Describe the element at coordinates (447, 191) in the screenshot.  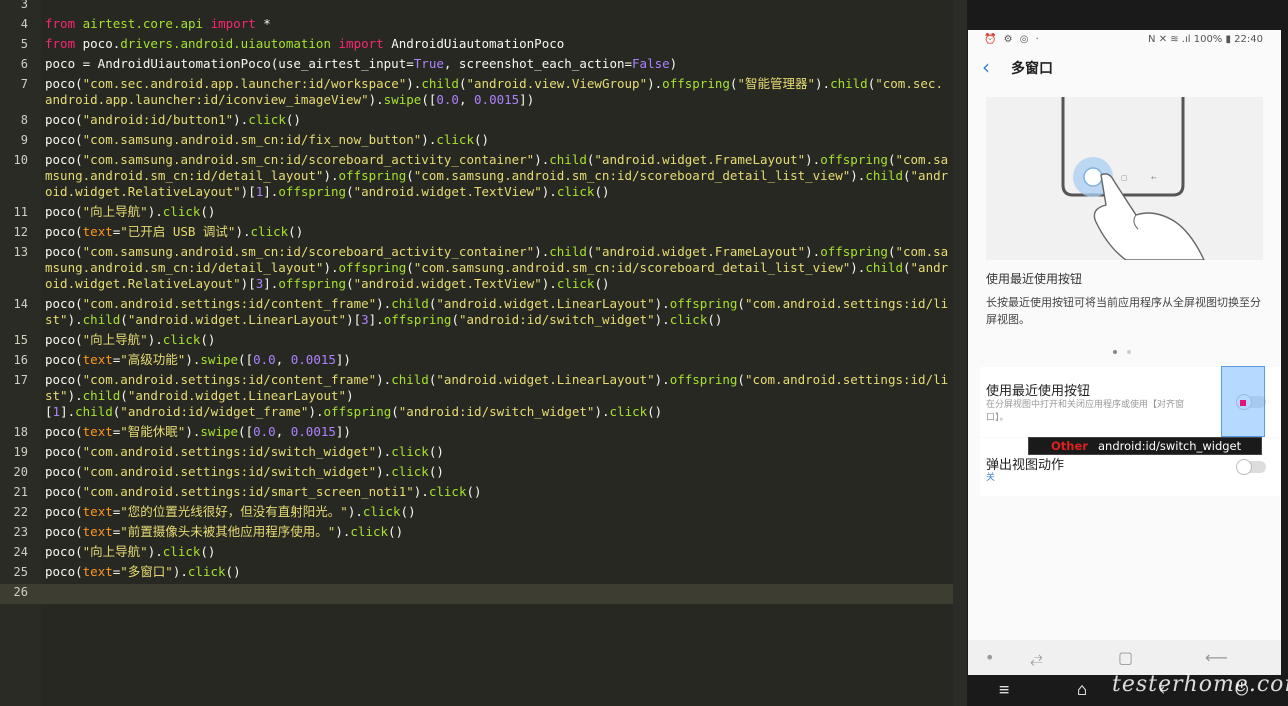
I see `code-token: "android.widget.TextView"` at that location.